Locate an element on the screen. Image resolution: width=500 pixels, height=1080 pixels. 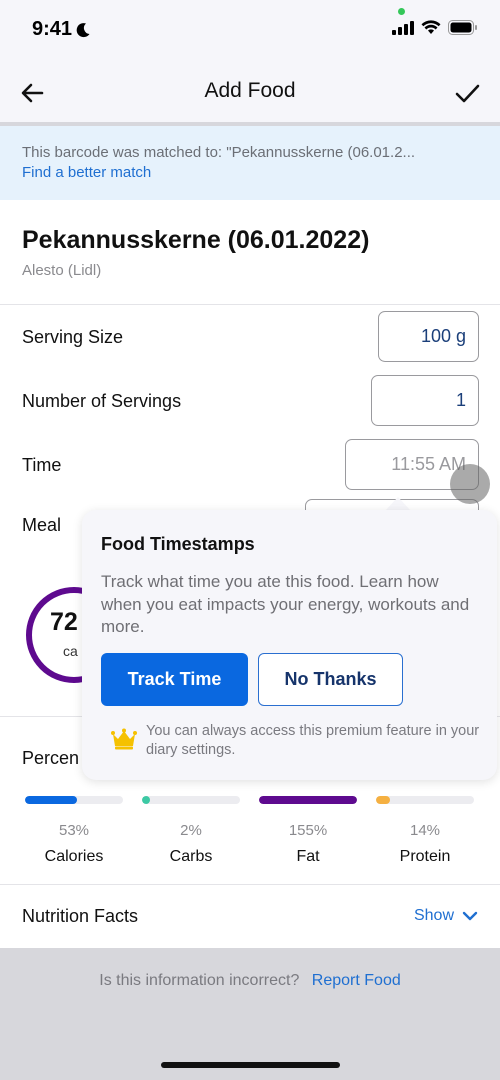
show-label: Show is located at coordinates (433, 915).